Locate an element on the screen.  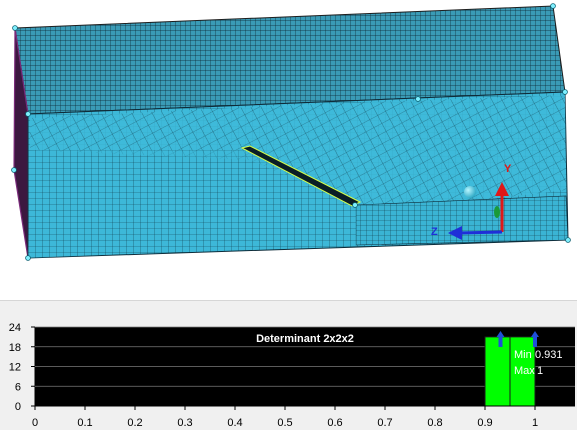
max-label: Max is located at coordinates (524, 371).